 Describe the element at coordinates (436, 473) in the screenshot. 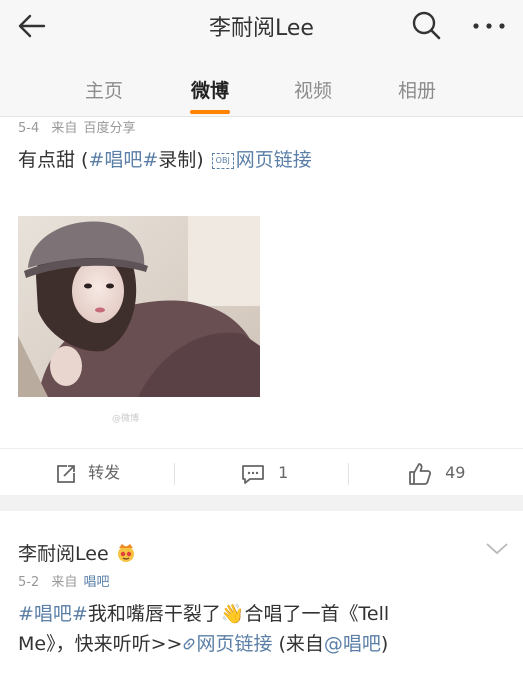

I see `like-button: 49` at that location.